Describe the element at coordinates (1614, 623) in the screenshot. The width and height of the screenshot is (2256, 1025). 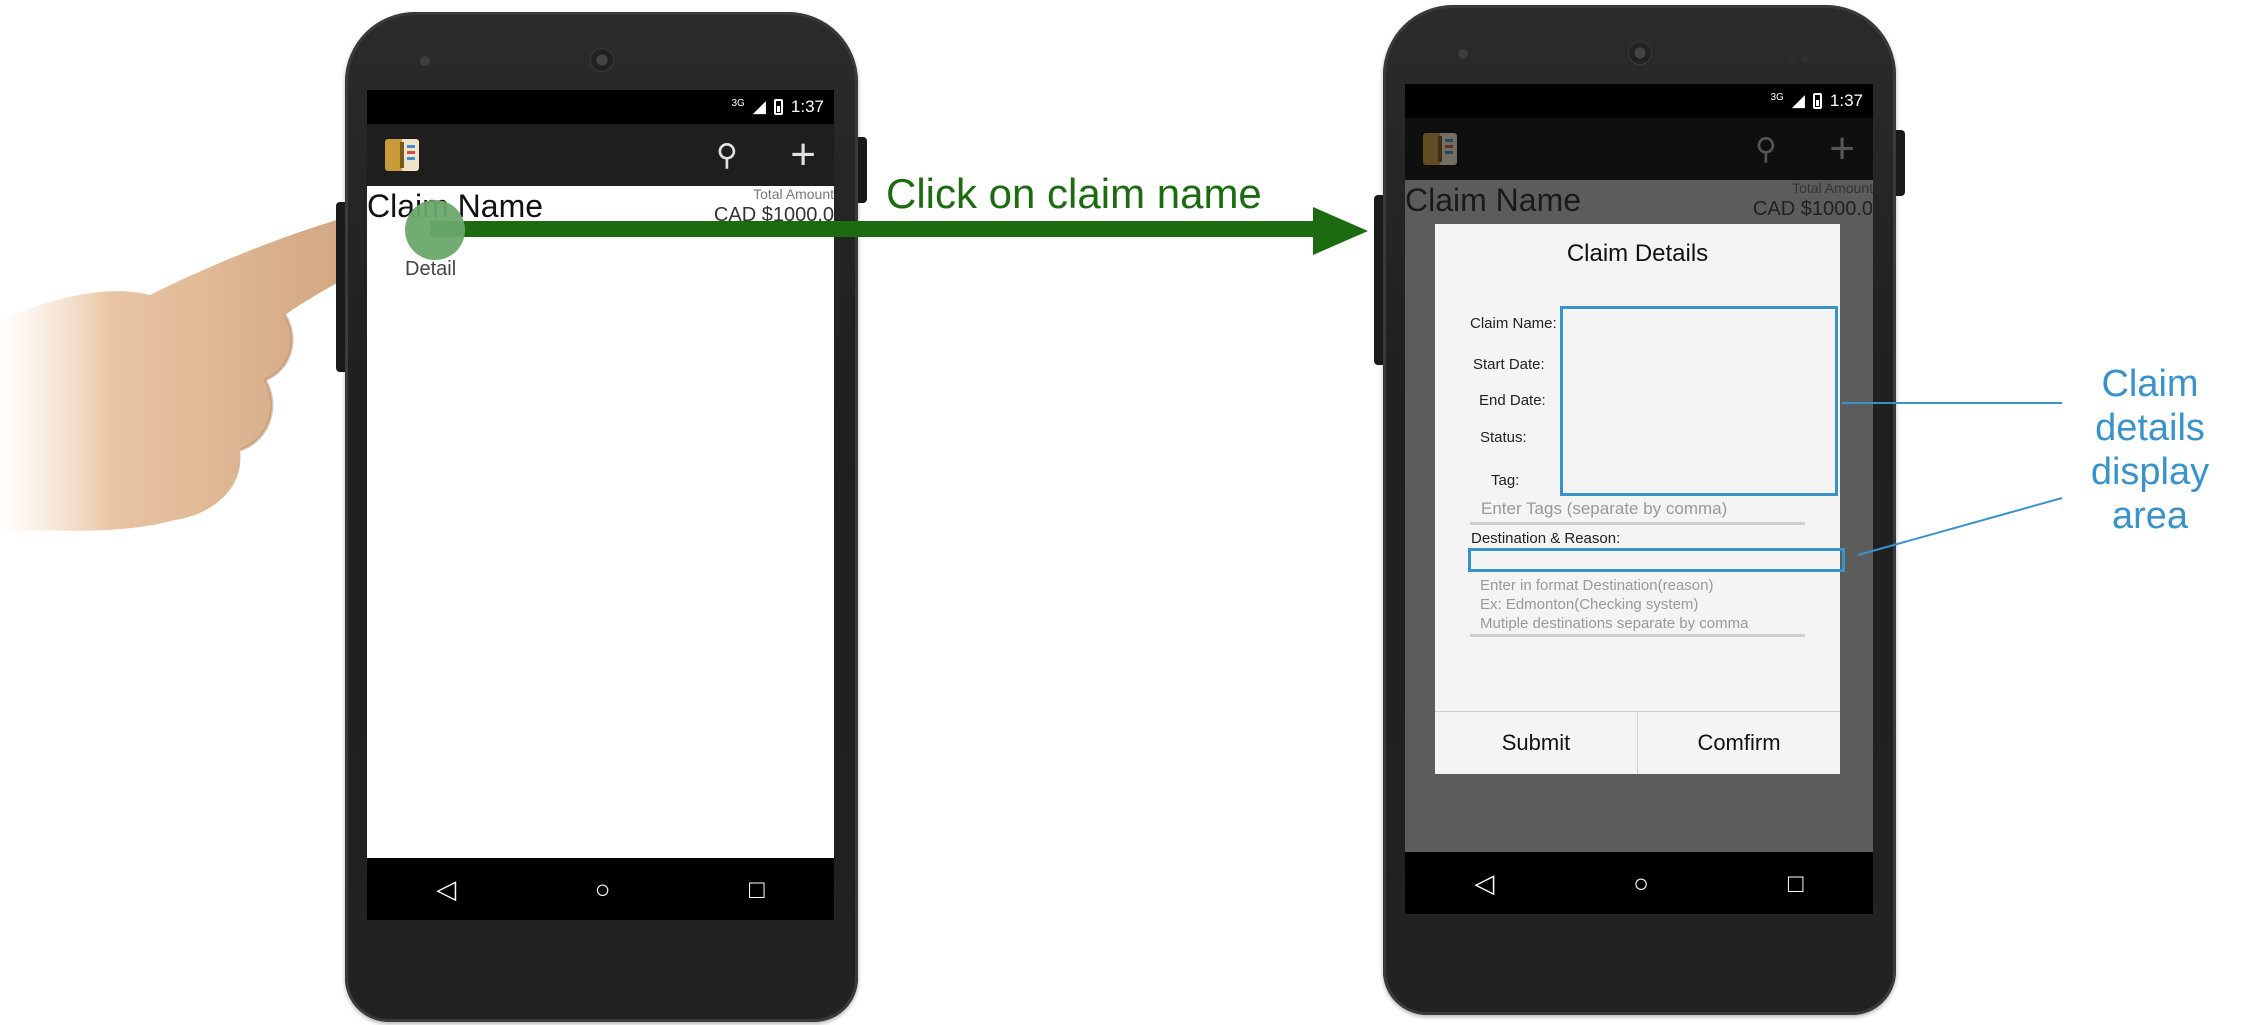
I see `destination-hint-line: Mutiple destinations separate by comma` at that location.